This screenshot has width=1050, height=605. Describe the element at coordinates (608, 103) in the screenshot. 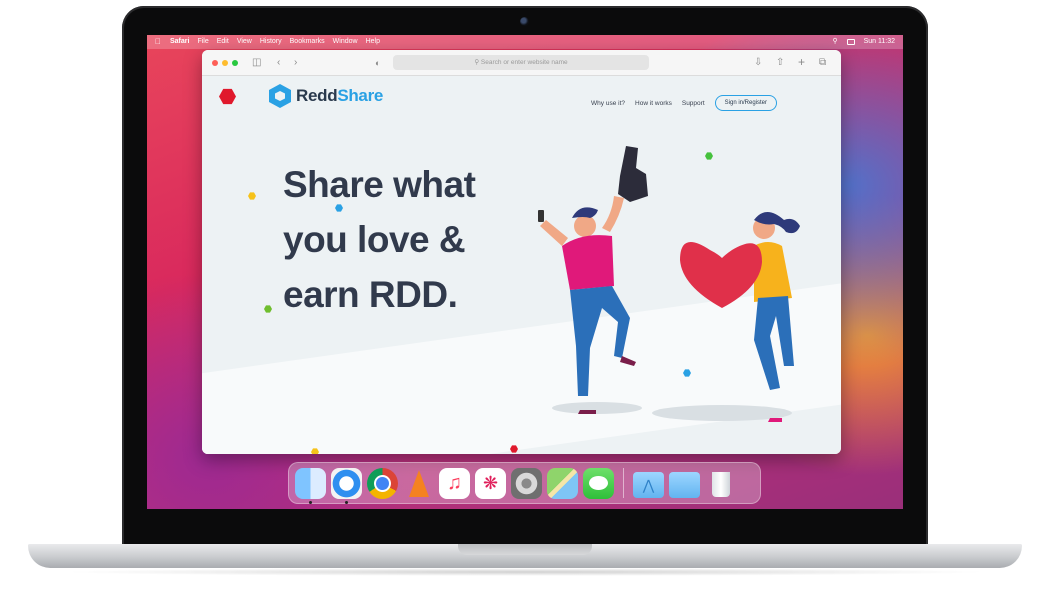

I see `nav-why-use-it: Why use it?` at that location.